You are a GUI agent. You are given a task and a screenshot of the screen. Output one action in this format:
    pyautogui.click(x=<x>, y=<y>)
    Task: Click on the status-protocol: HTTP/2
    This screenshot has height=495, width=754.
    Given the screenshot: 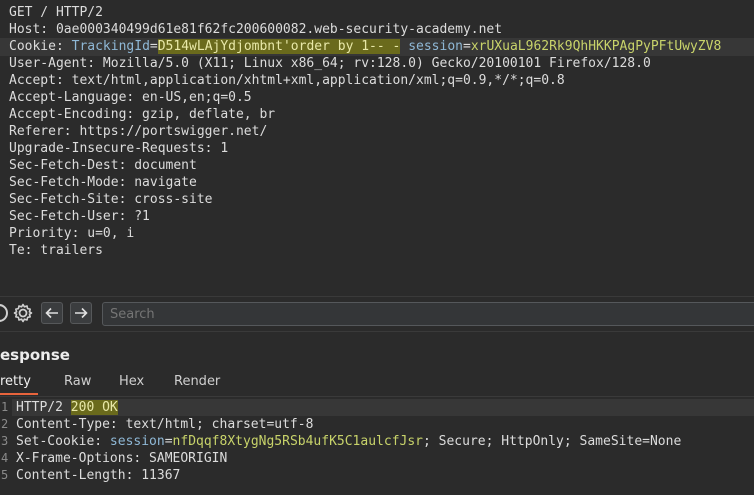 What is the action you would take?
    pyautogui.click(x=39, y=407)
    